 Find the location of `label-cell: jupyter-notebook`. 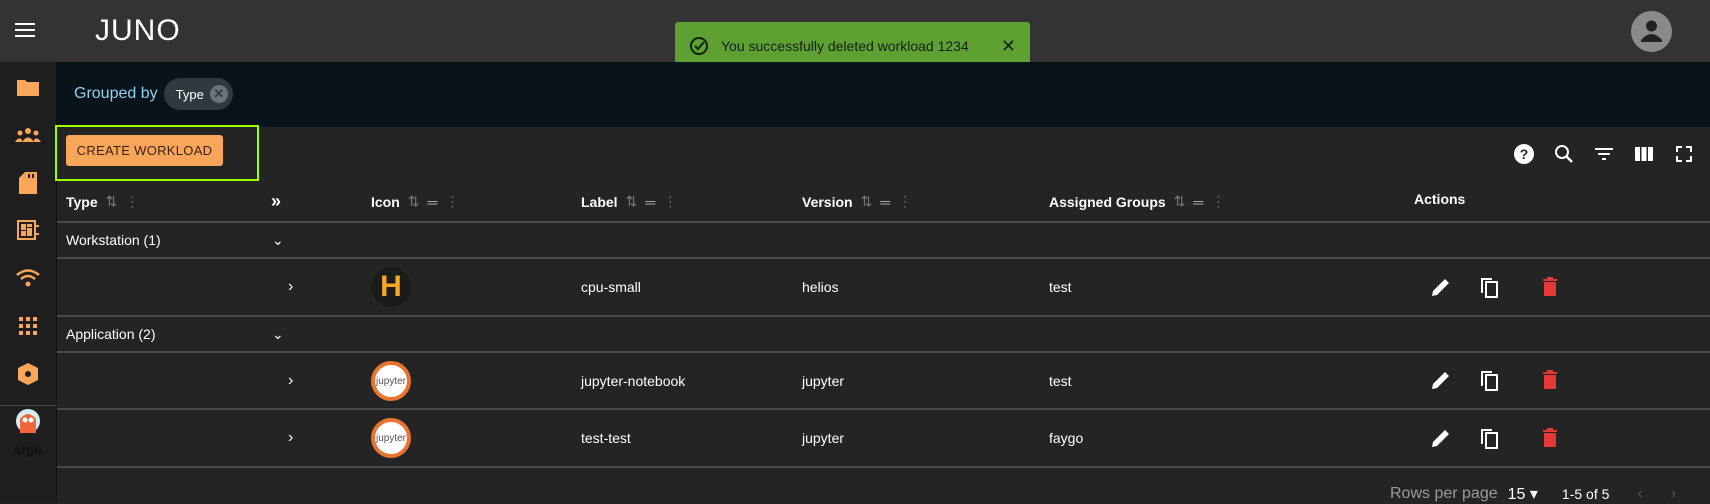

label-cell: jupyter-notebook is located at coordinates (633, 380).